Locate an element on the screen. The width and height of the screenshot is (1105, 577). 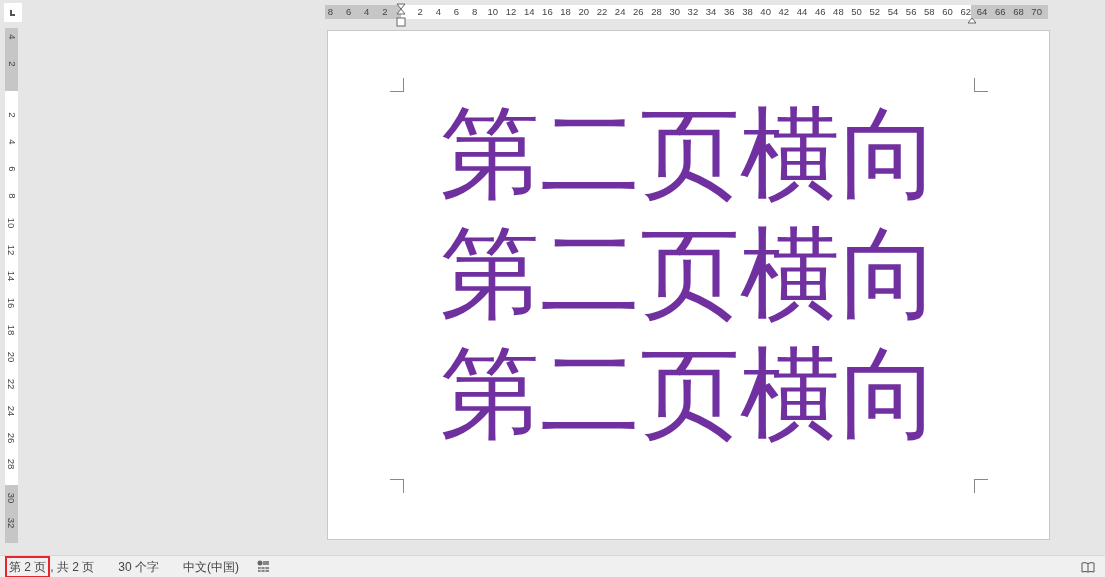
status-text: 30 个字 is located at coordinates (139, 566).